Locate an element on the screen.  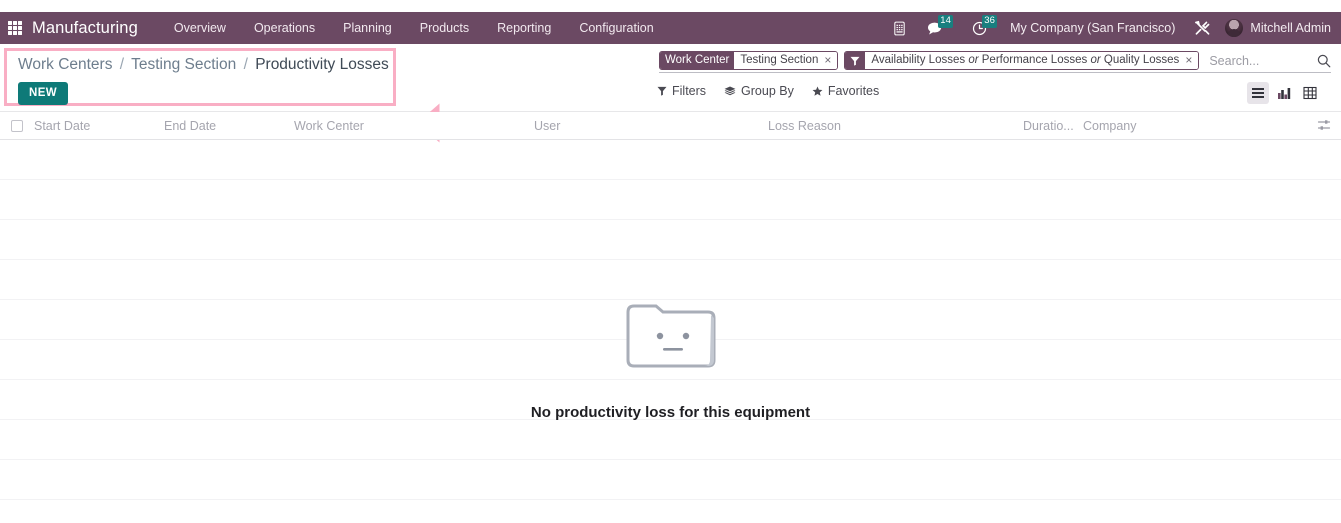
phone-icon is located at coordinates (899, 28).